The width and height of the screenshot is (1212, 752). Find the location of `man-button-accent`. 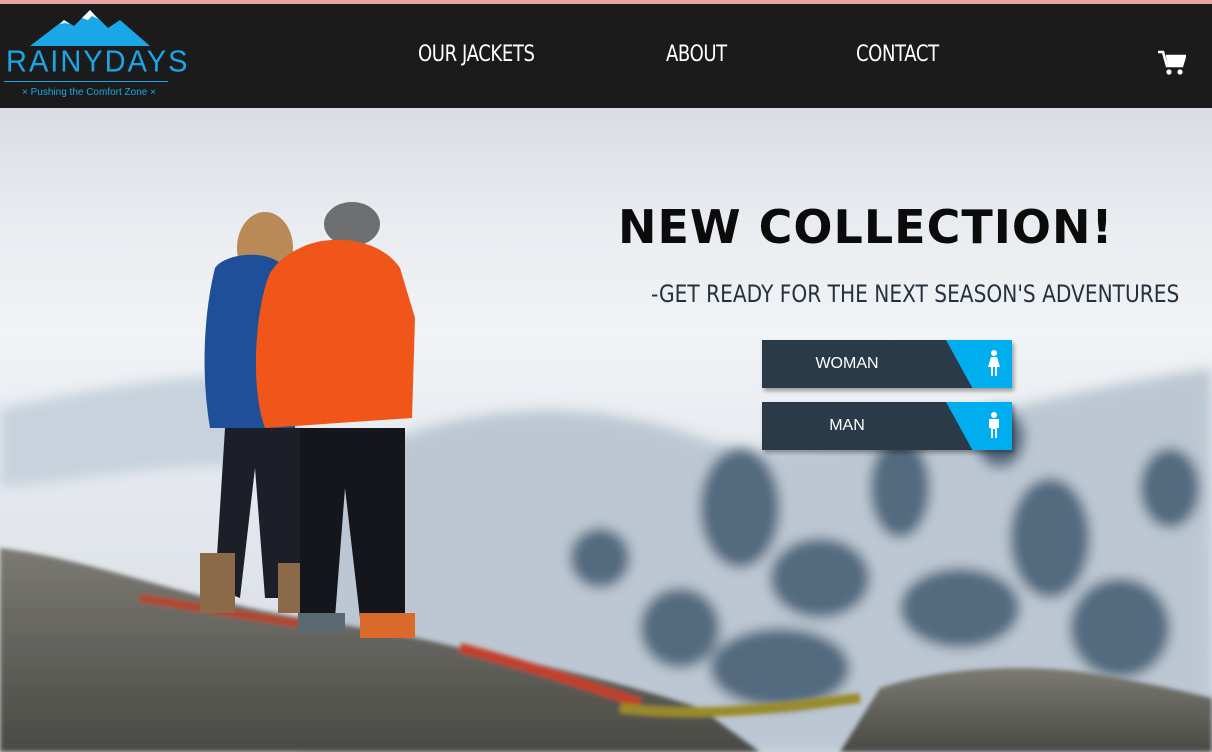

man-button-accent is located at coordinates (979, 426).